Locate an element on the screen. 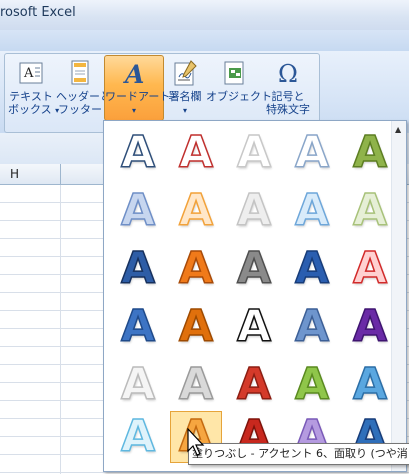 Image resolution: width=409 pixels, height=474 pixels. title-bar: rosoft Excel is located at coordinates (204, 15).